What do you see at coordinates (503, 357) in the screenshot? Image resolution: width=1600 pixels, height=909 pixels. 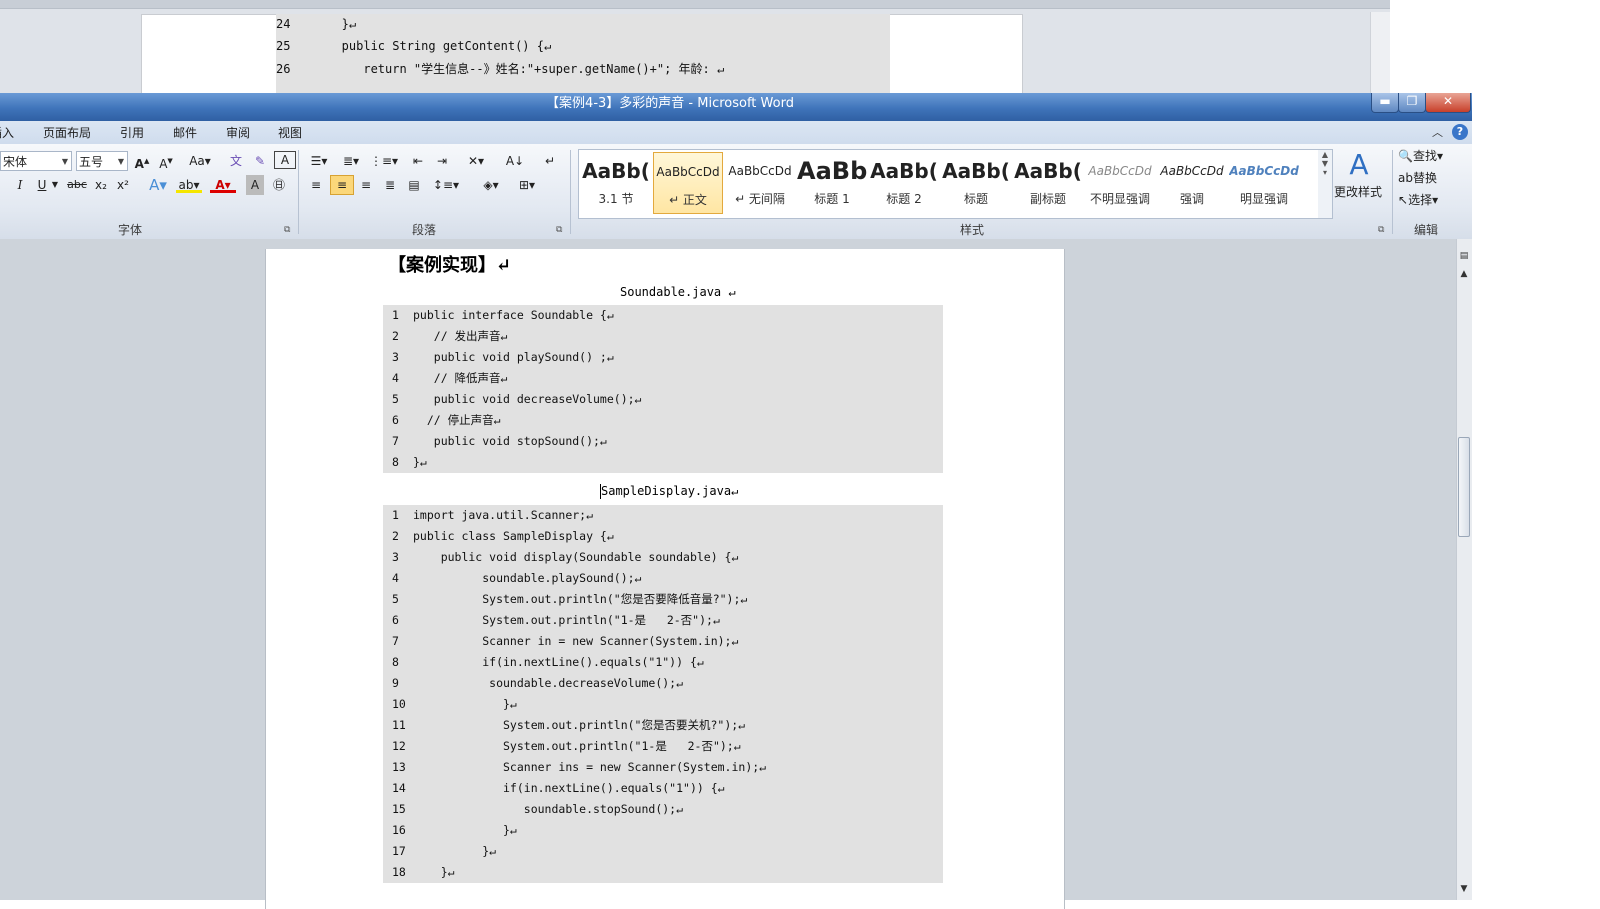 I see `code-line: 3 public void playSound() ;↵` at bounding box center [503, 357].